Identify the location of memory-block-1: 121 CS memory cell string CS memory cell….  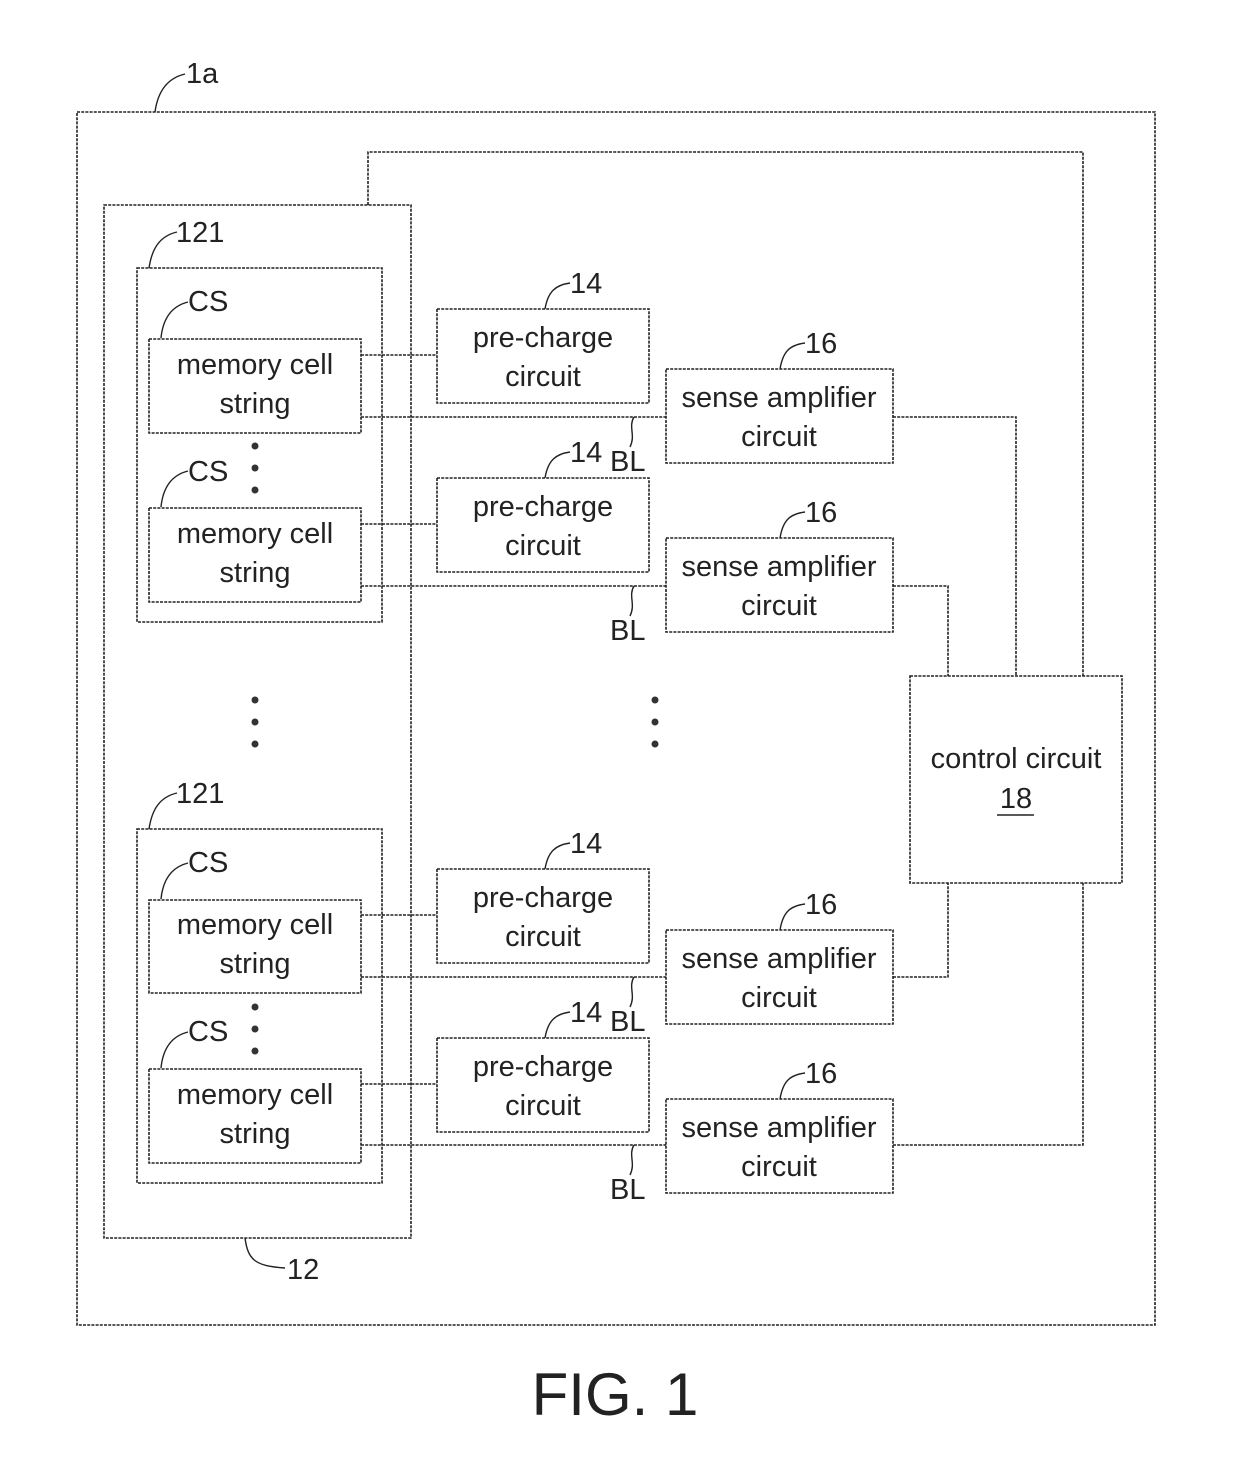
(259, 420).